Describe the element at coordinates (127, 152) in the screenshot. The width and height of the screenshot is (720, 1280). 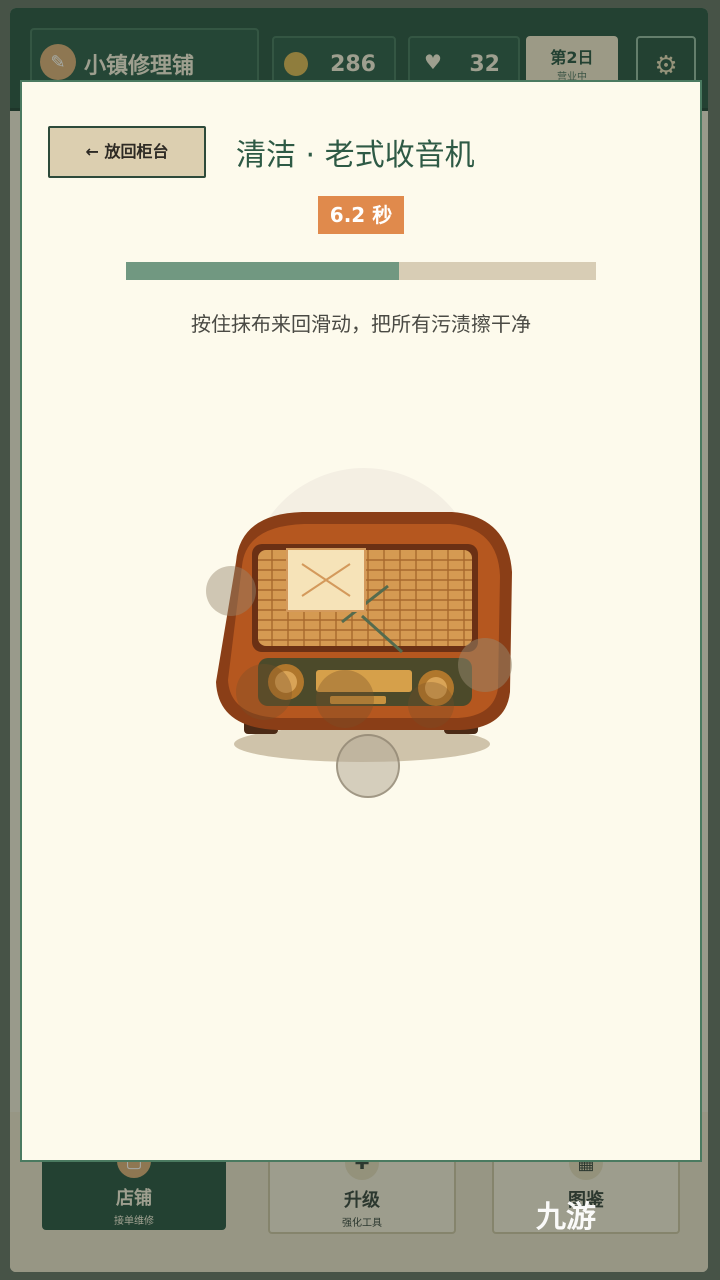
I see `back-to-counter-button: ← 放回柜台` at that location.